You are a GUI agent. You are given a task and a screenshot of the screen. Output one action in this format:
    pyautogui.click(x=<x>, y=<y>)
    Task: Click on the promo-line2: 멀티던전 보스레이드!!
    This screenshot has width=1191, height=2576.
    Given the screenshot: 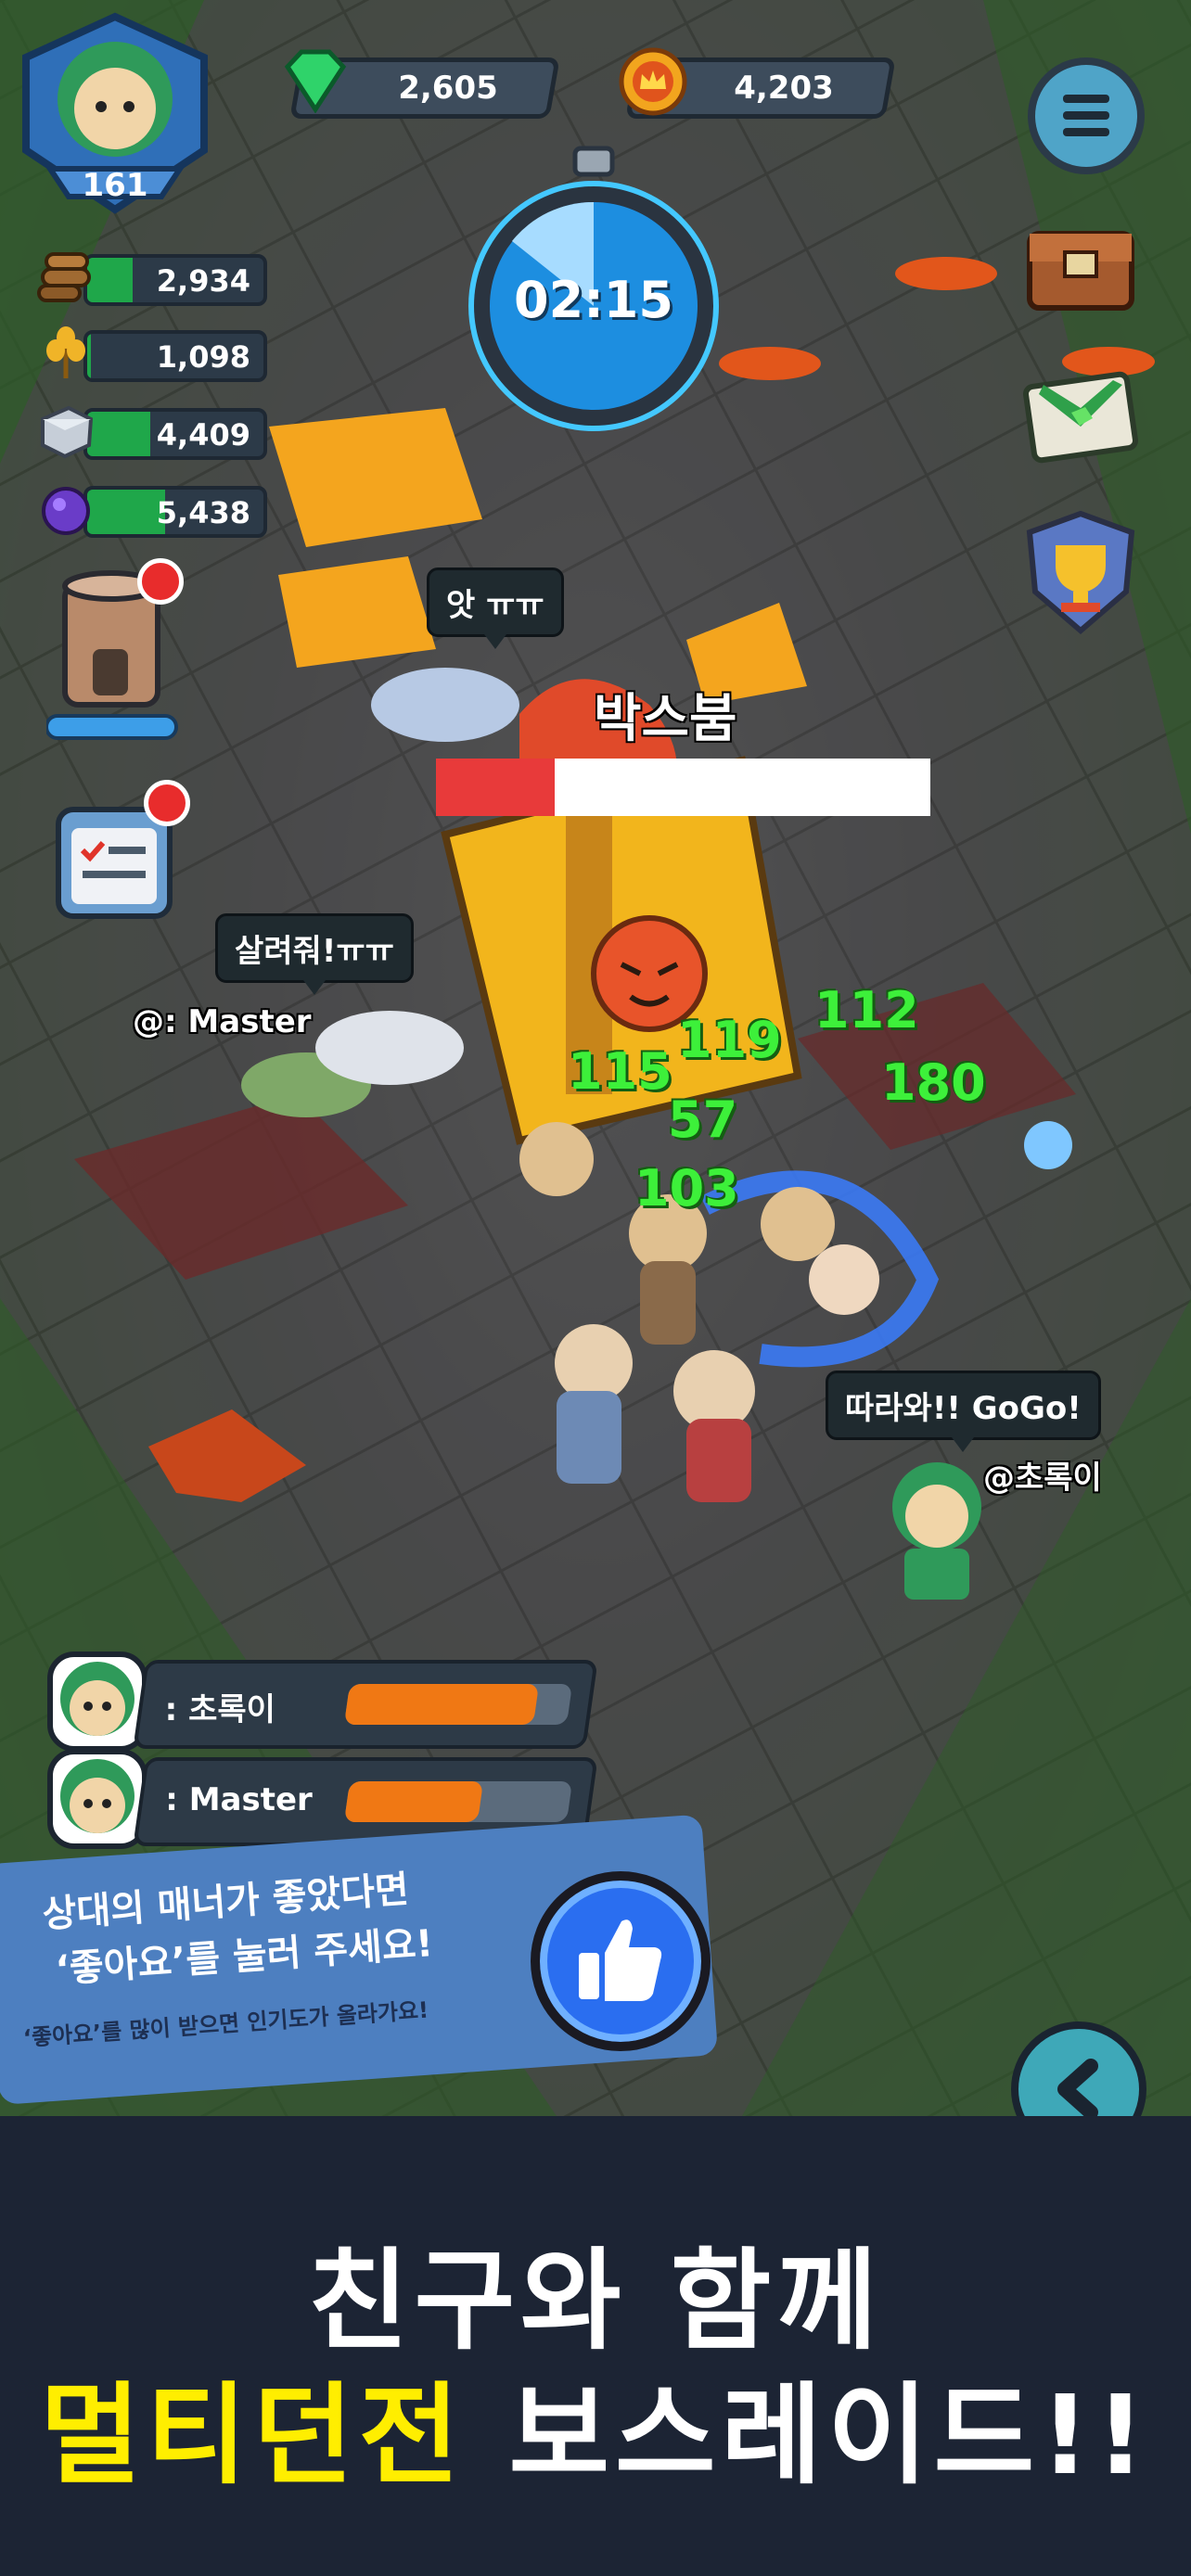 What is the action you would take?
    pyautogui.click(x=595, y=2425)
    